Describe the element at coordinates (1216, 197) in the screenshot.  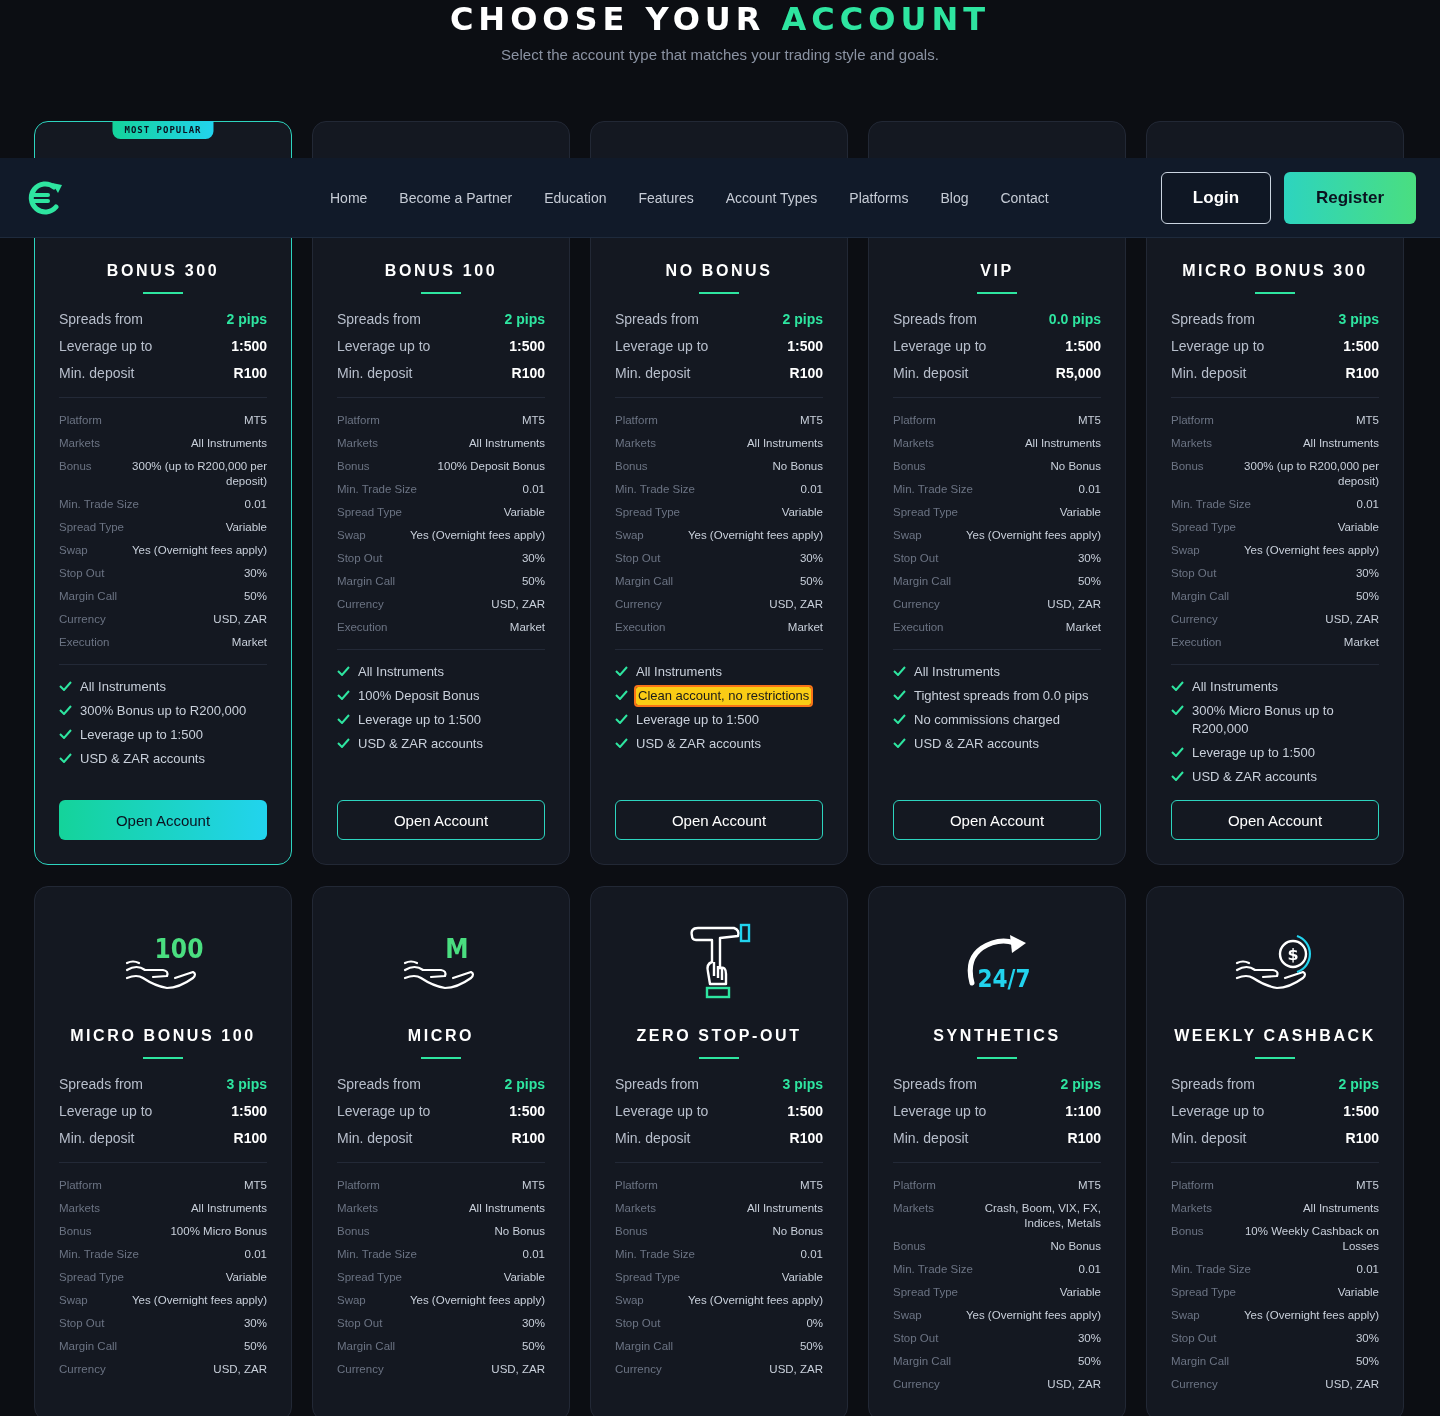
I see `login-button: Login` at that location.